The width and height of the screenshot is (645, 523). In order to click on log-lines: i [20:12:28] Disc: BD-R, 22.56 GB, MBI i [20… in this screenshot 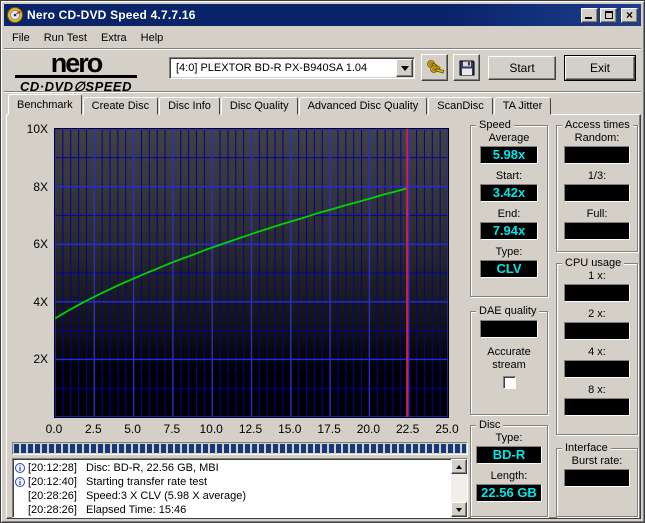, I will do `click(232, 488)`.